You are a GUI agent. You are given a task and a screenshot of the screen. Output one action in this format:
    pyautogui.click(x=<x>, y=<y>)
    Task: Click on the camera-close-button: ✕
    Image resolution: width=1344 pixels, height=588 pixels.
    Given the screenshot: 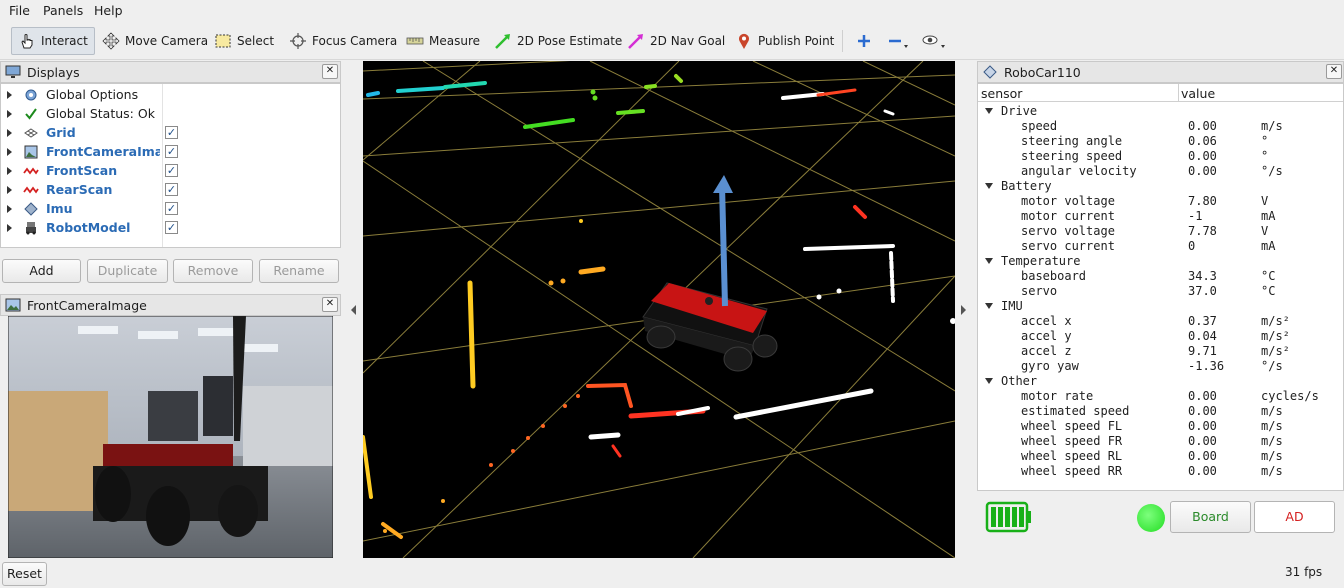 What is the action you would take?
    pyautogui.click(x=330, y=304)
    